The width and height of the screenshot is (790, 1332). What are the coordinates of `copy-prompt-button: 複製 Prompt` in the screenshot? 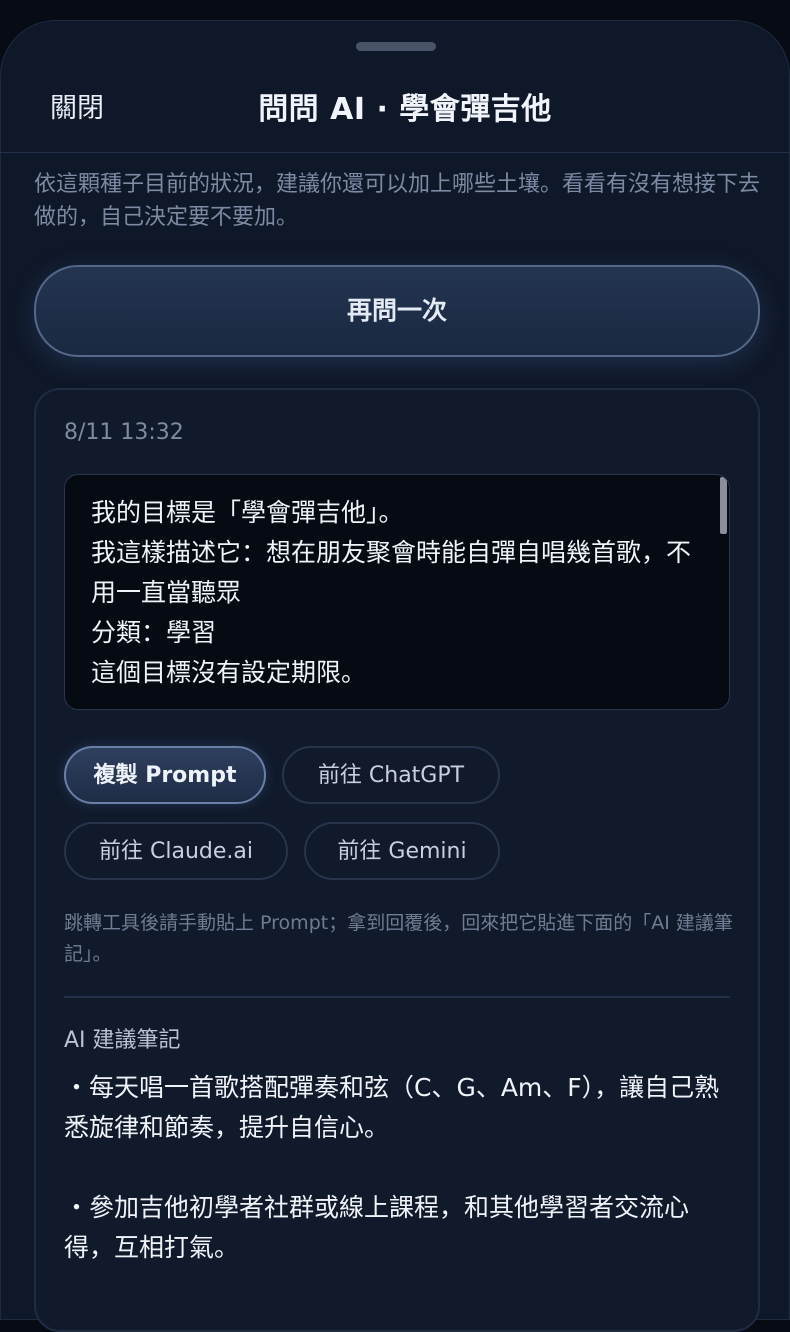 It's located at (165, 775).